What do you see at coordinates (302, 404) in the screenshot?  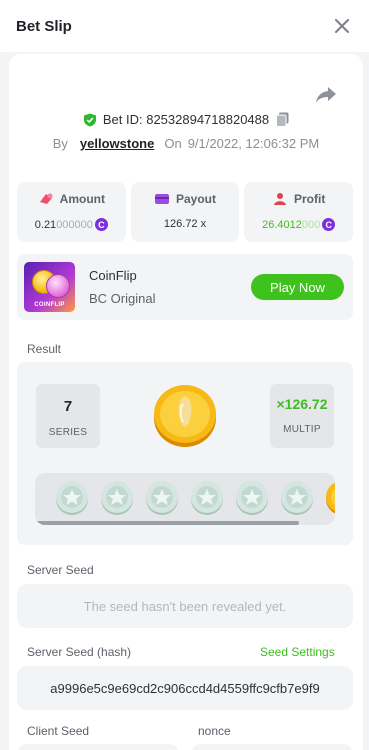 I see `multiplier-value: ×126.72` at bounding box center [302, 404].